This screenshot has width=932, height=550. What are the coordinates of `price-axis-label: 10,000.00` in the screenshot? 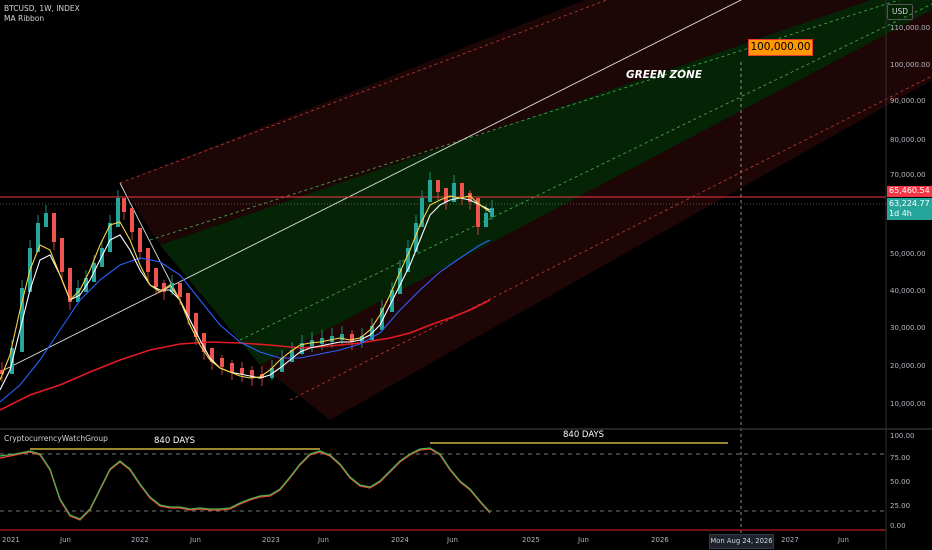 It's located at (908, 404).